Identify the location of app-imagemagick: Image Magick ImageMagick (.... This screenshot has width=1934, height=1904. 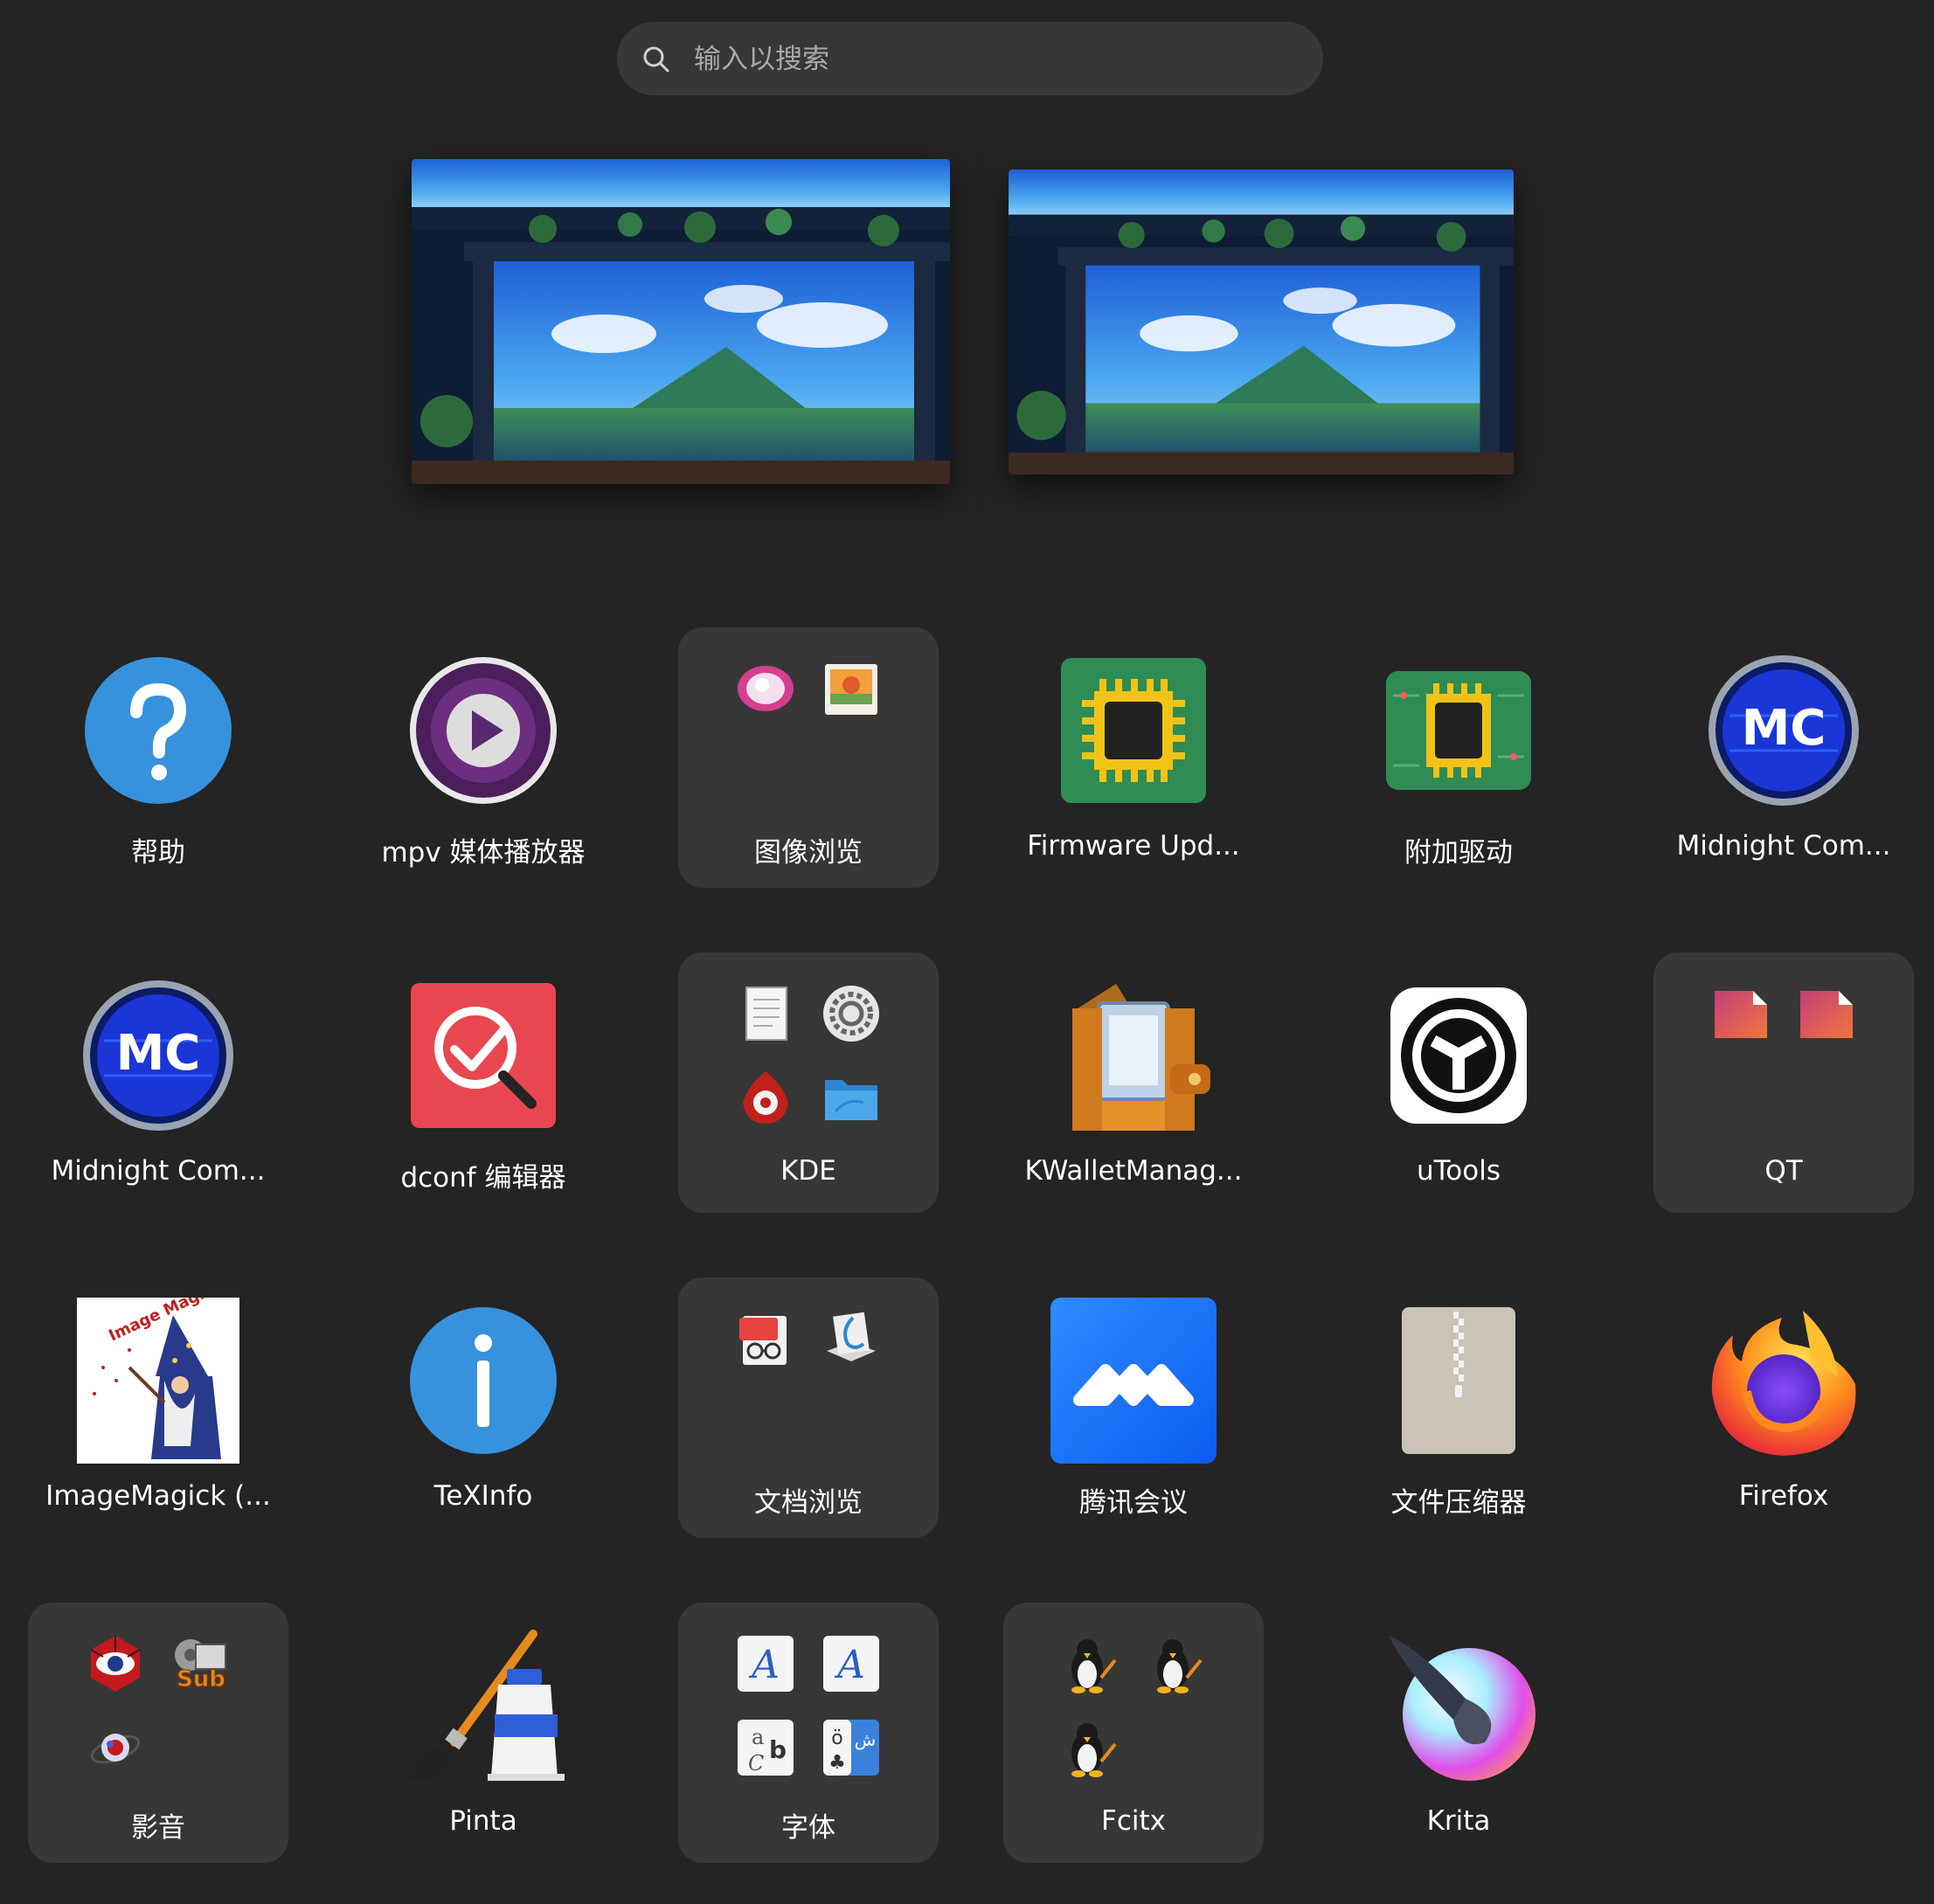
(158, 1407).